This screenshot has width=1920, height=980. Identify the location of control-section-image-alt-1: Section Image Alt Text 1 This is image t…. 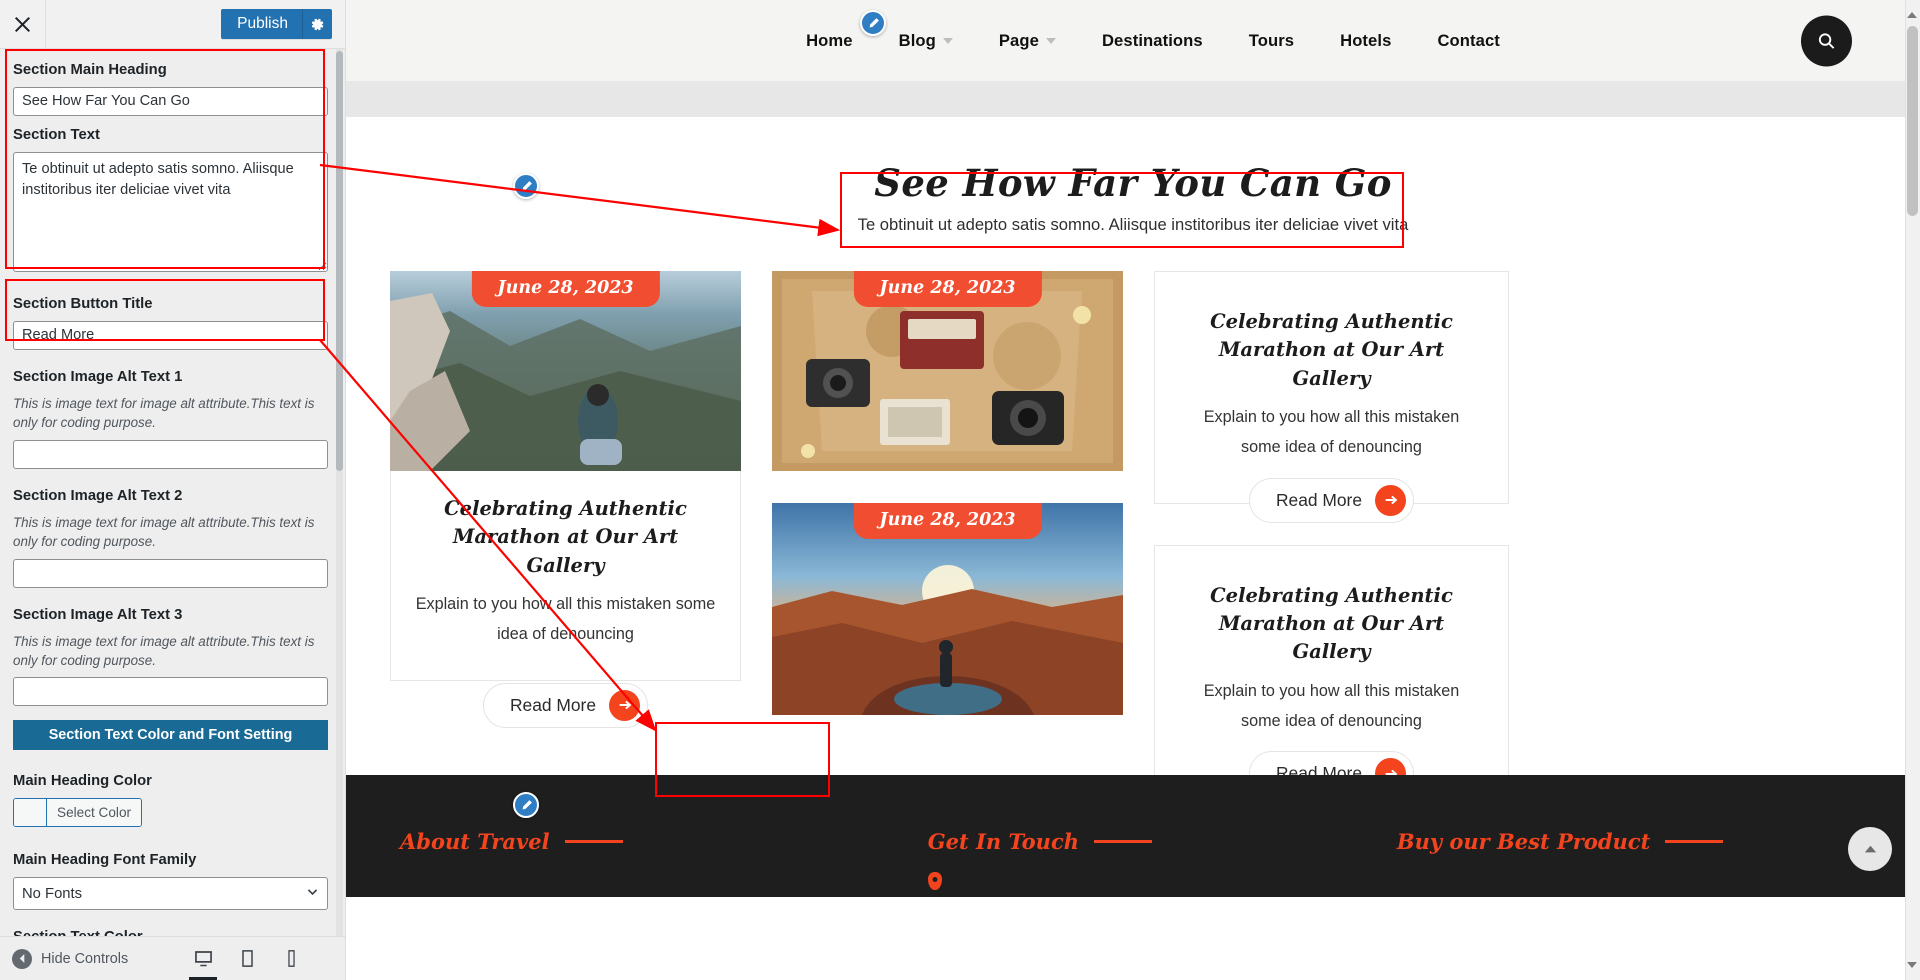
(170, 418).